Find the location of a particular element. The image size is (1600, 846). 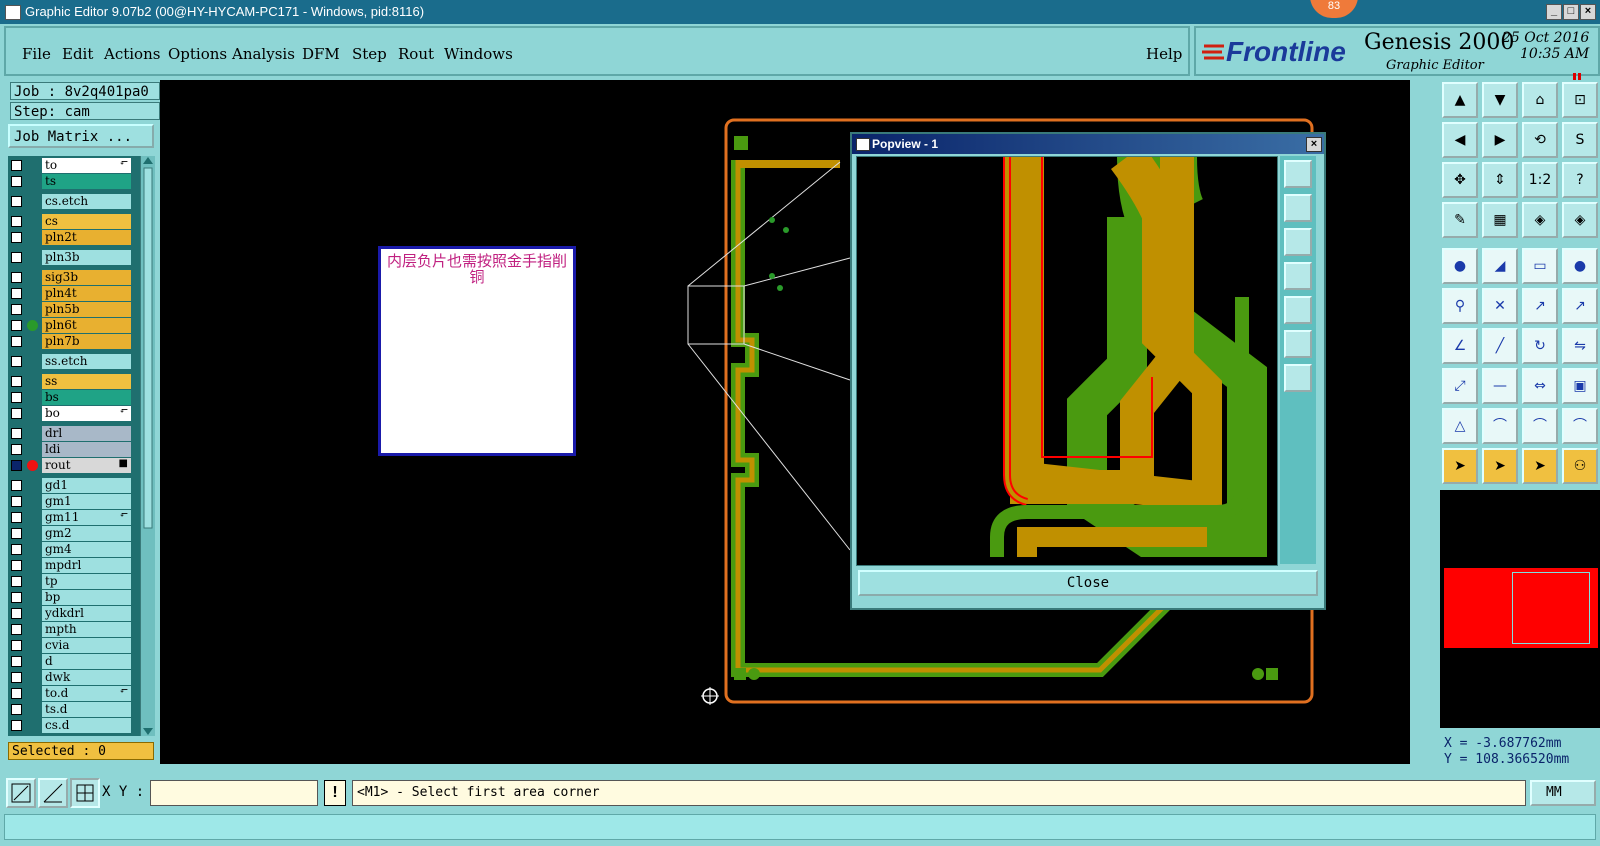

layer-name: to is located at coordinates (86, 165).